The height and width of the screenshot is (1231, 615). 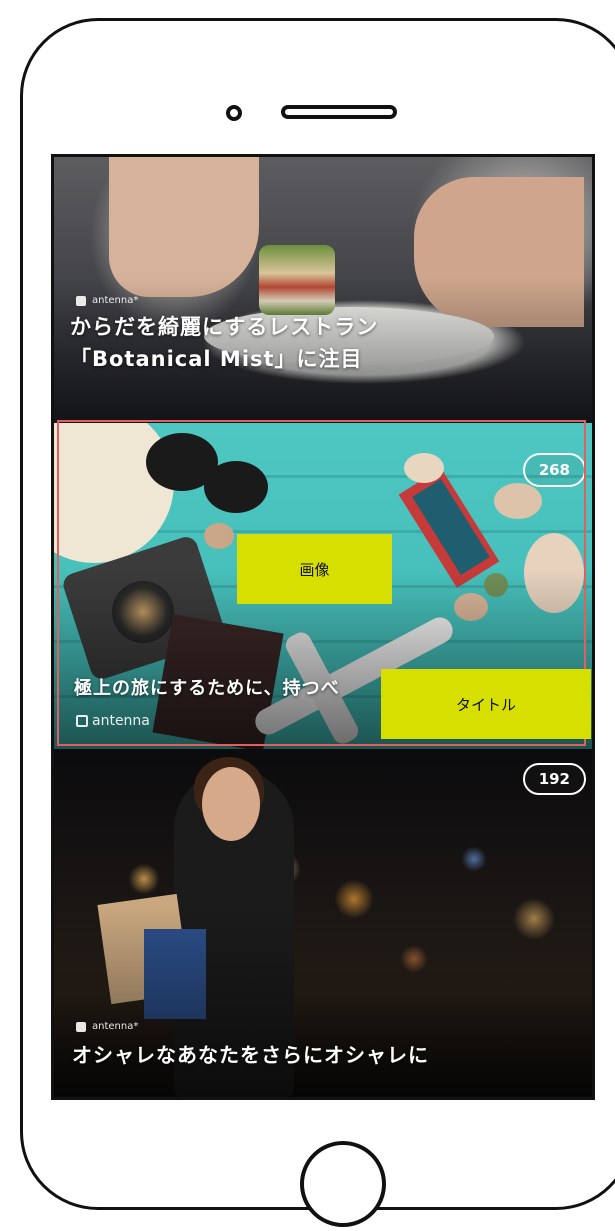 What do you see at coordinates (314, 569) in the screenshot?
I see `image-annotation-label: 画像` at bounding box center [314, 569].